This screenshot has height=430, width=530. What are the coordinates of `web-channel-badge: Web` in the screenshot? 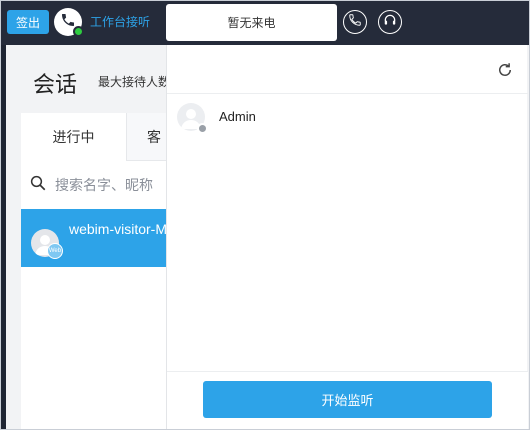 It's located at (55, 251).